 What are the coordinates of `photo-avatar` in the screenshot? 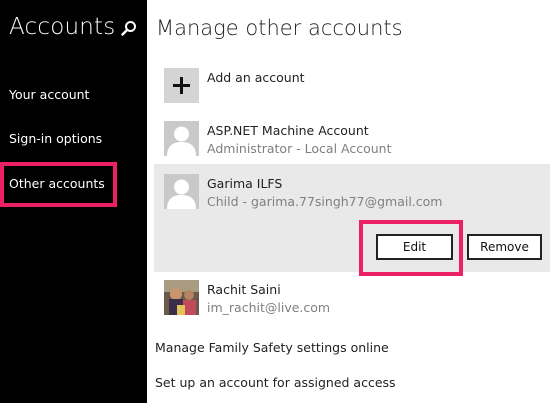 It's located at (181, 297).